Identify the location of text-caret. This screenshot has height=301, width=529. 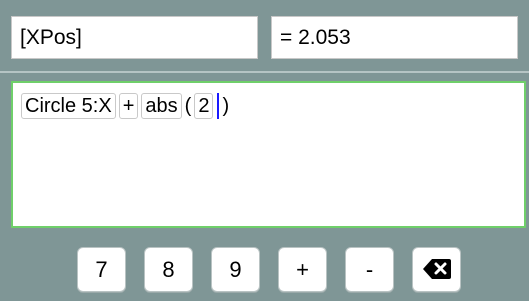
(218, 106).